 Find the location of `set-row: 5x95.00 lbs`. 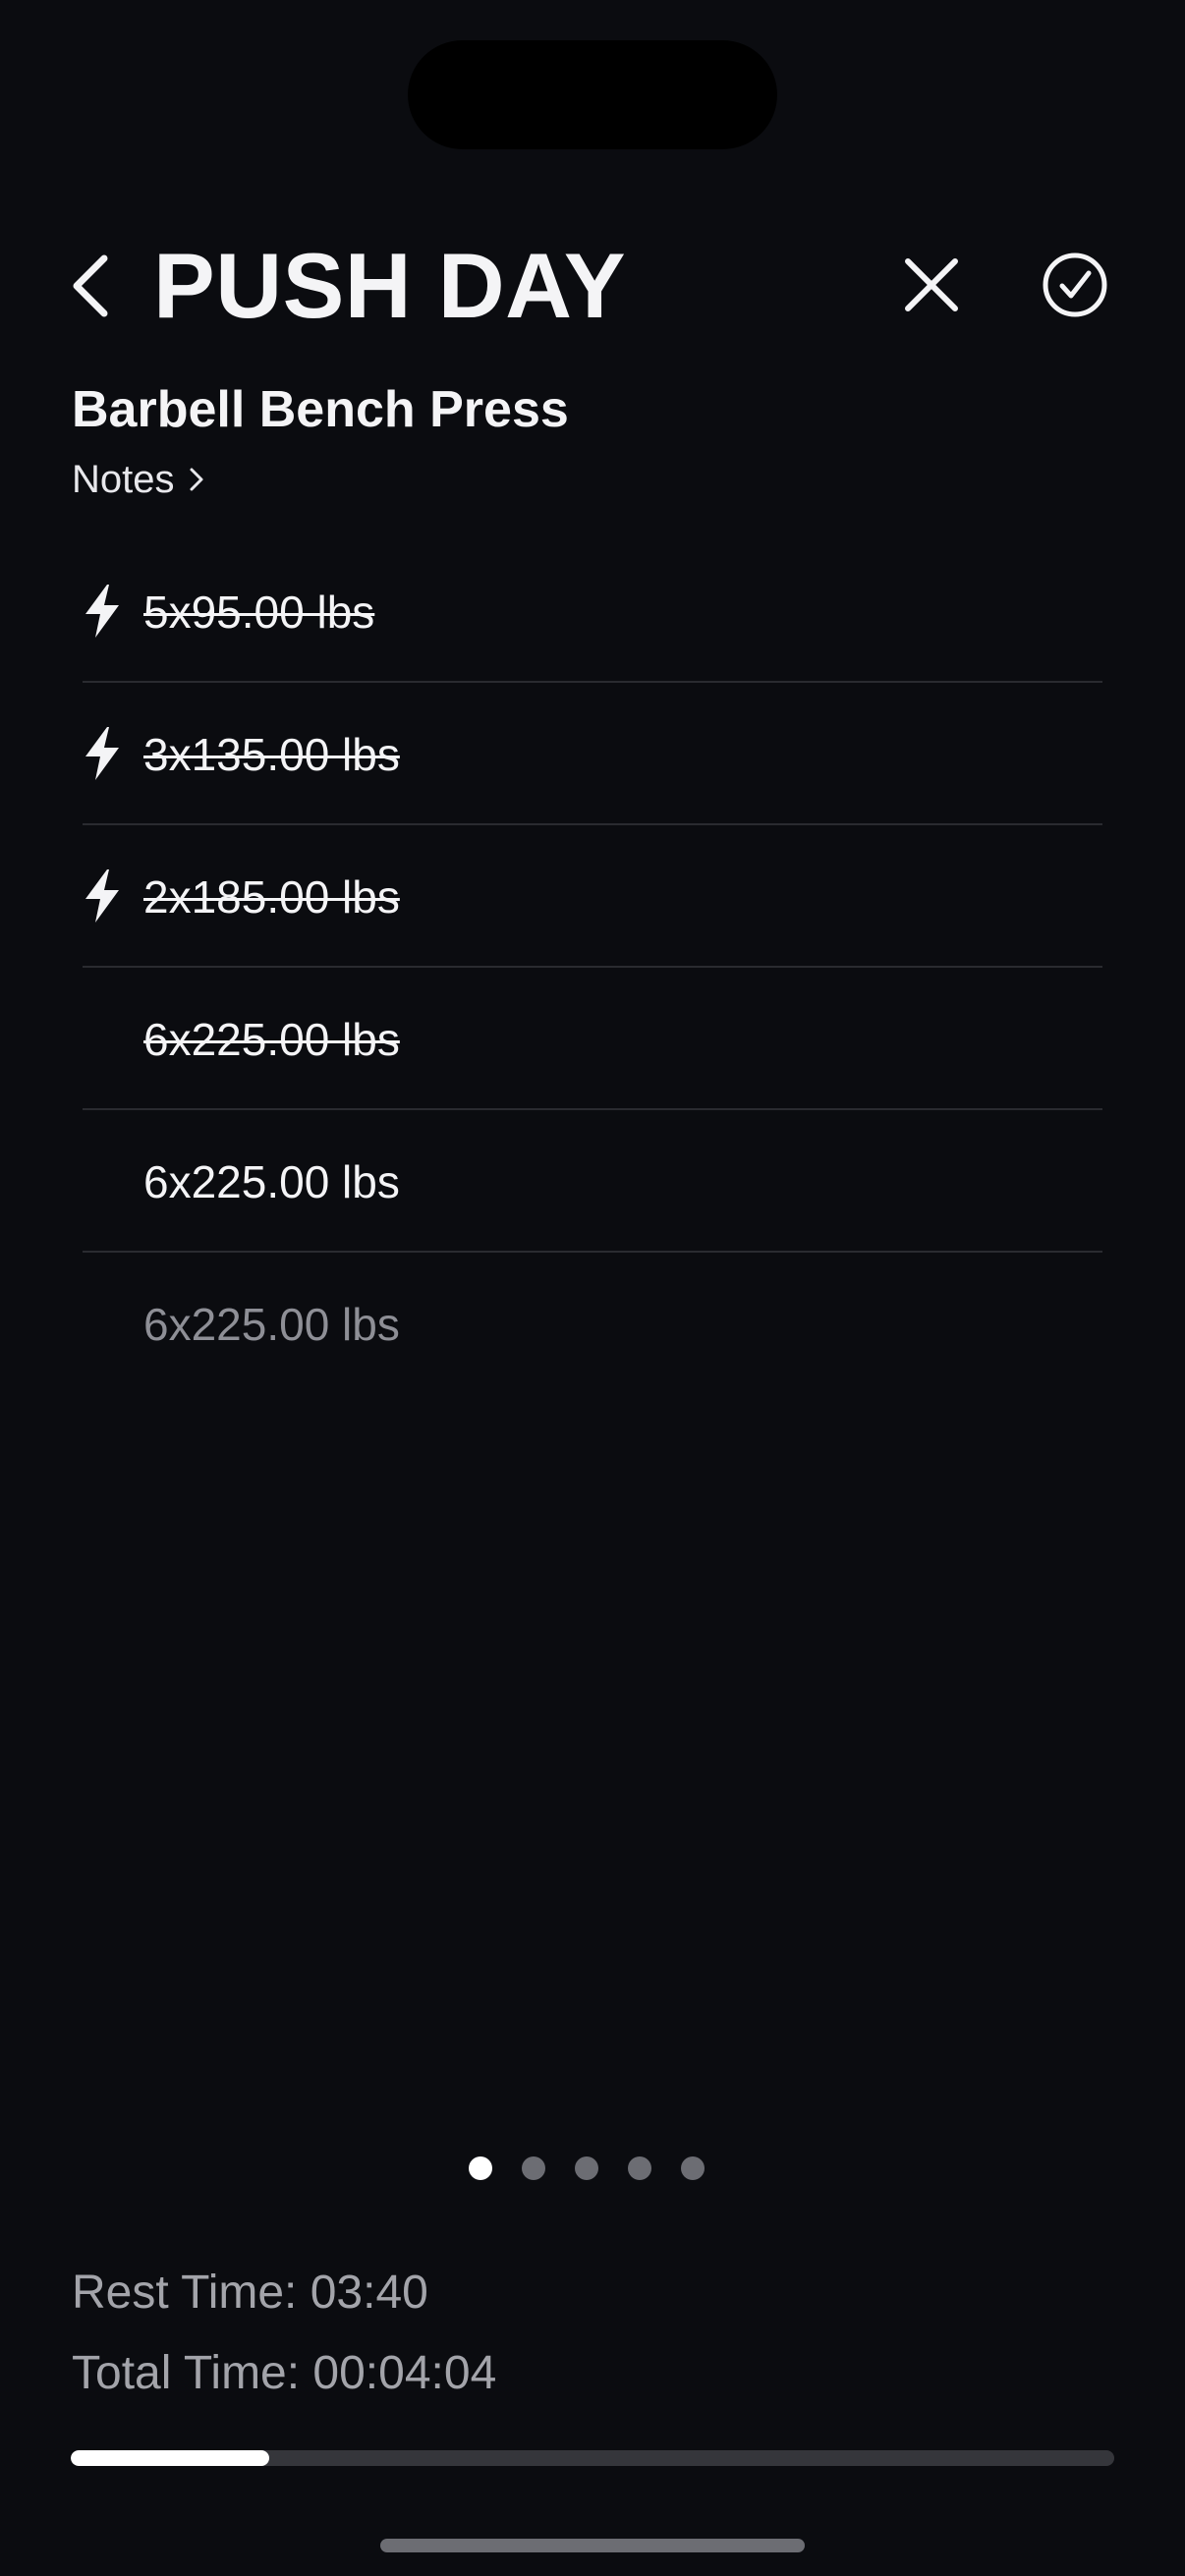

set-row: 5x95.00 lbs is located at coordinates (592, 611).